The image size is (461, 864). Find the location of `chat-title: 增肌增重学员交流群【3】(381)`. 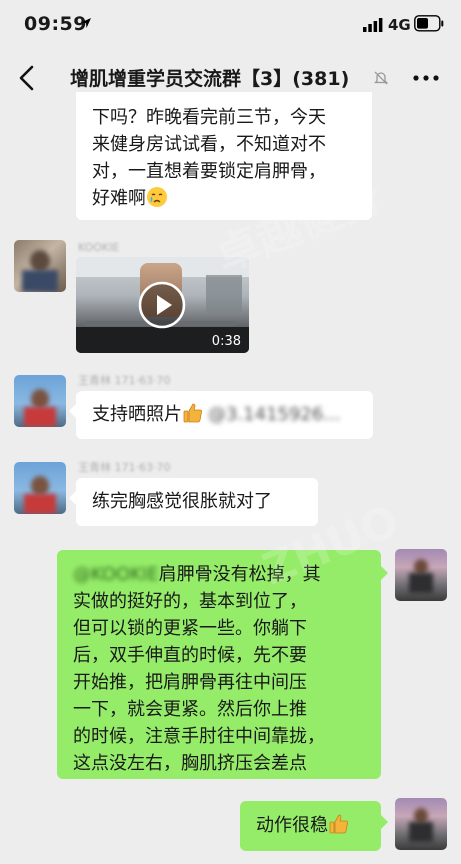

chat-title: 增肌增重学员交流群【3】(381) is located at coordinates (209, 77).